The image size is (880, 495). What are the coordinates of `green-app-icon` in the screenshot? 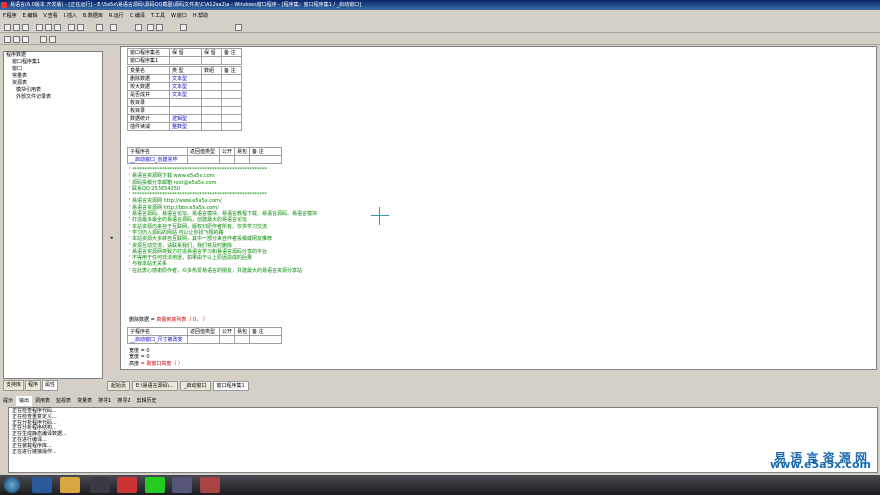 It's located at (155, 485).